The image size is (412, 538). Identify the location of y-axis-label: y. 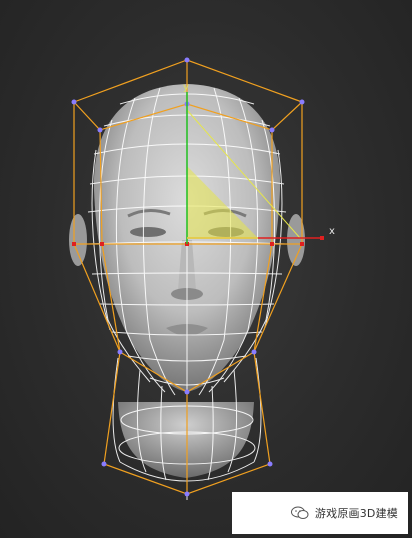
(186, 87).